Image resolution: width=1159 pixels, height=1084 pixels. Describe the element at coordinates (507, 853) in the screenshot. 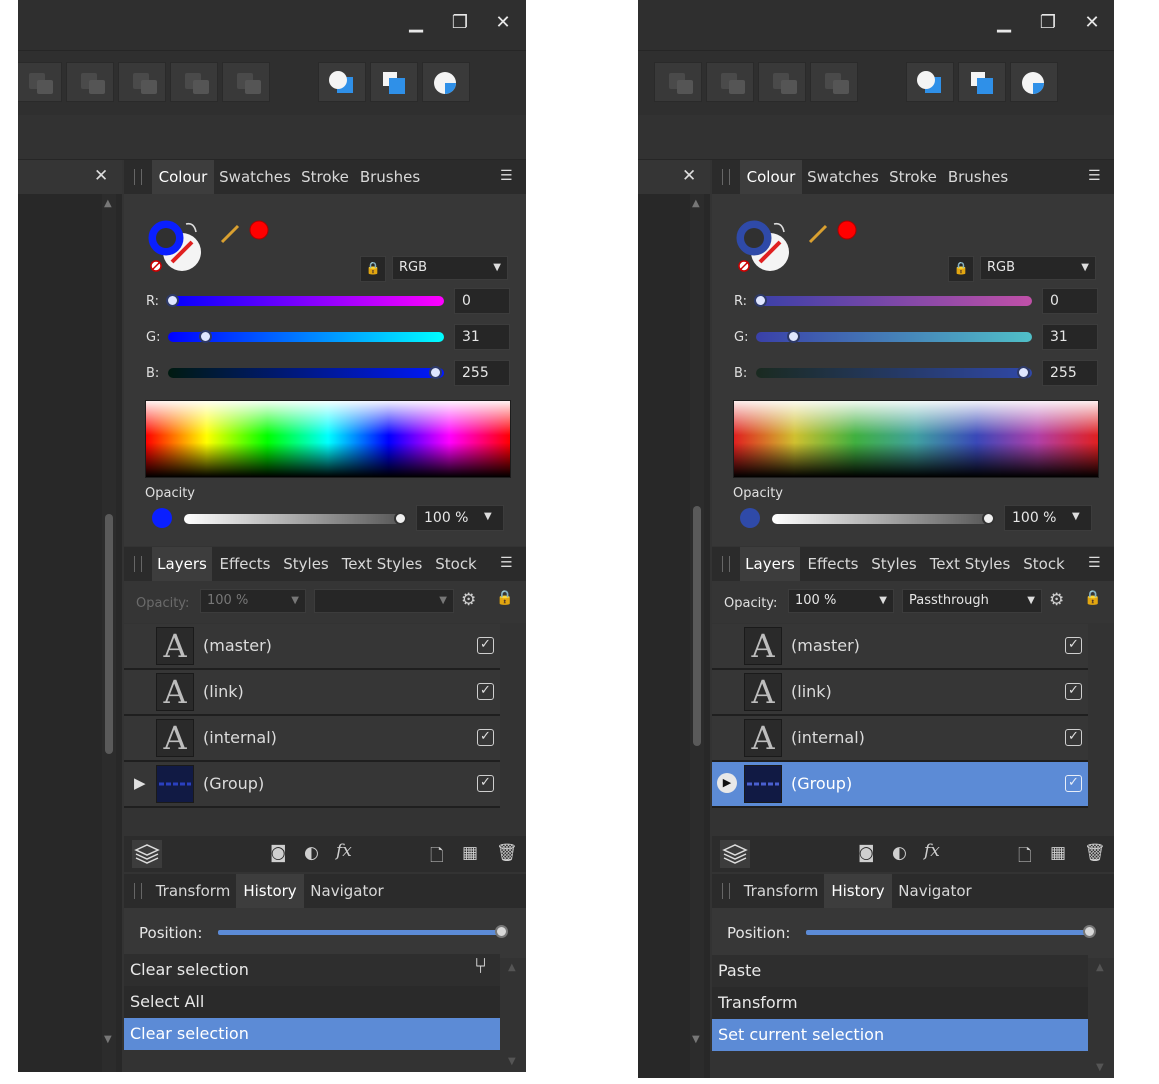

I see `trash-icon: 🗑` at that location.